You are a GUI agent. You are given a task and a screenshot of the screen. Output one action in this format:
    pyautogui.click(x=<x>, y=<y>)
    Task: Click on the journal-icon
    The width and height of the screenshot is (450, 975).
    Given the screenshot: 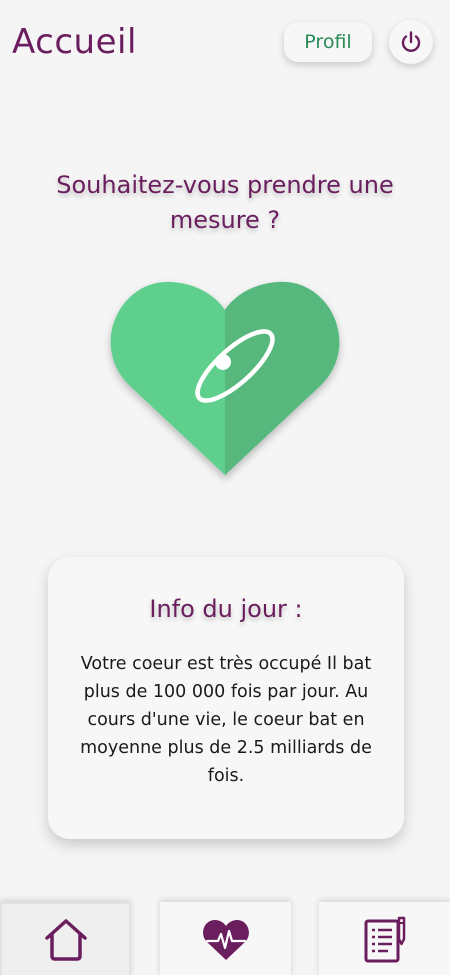 What is the action you would take?
    pyautogui.click(x=384, y=939)
    